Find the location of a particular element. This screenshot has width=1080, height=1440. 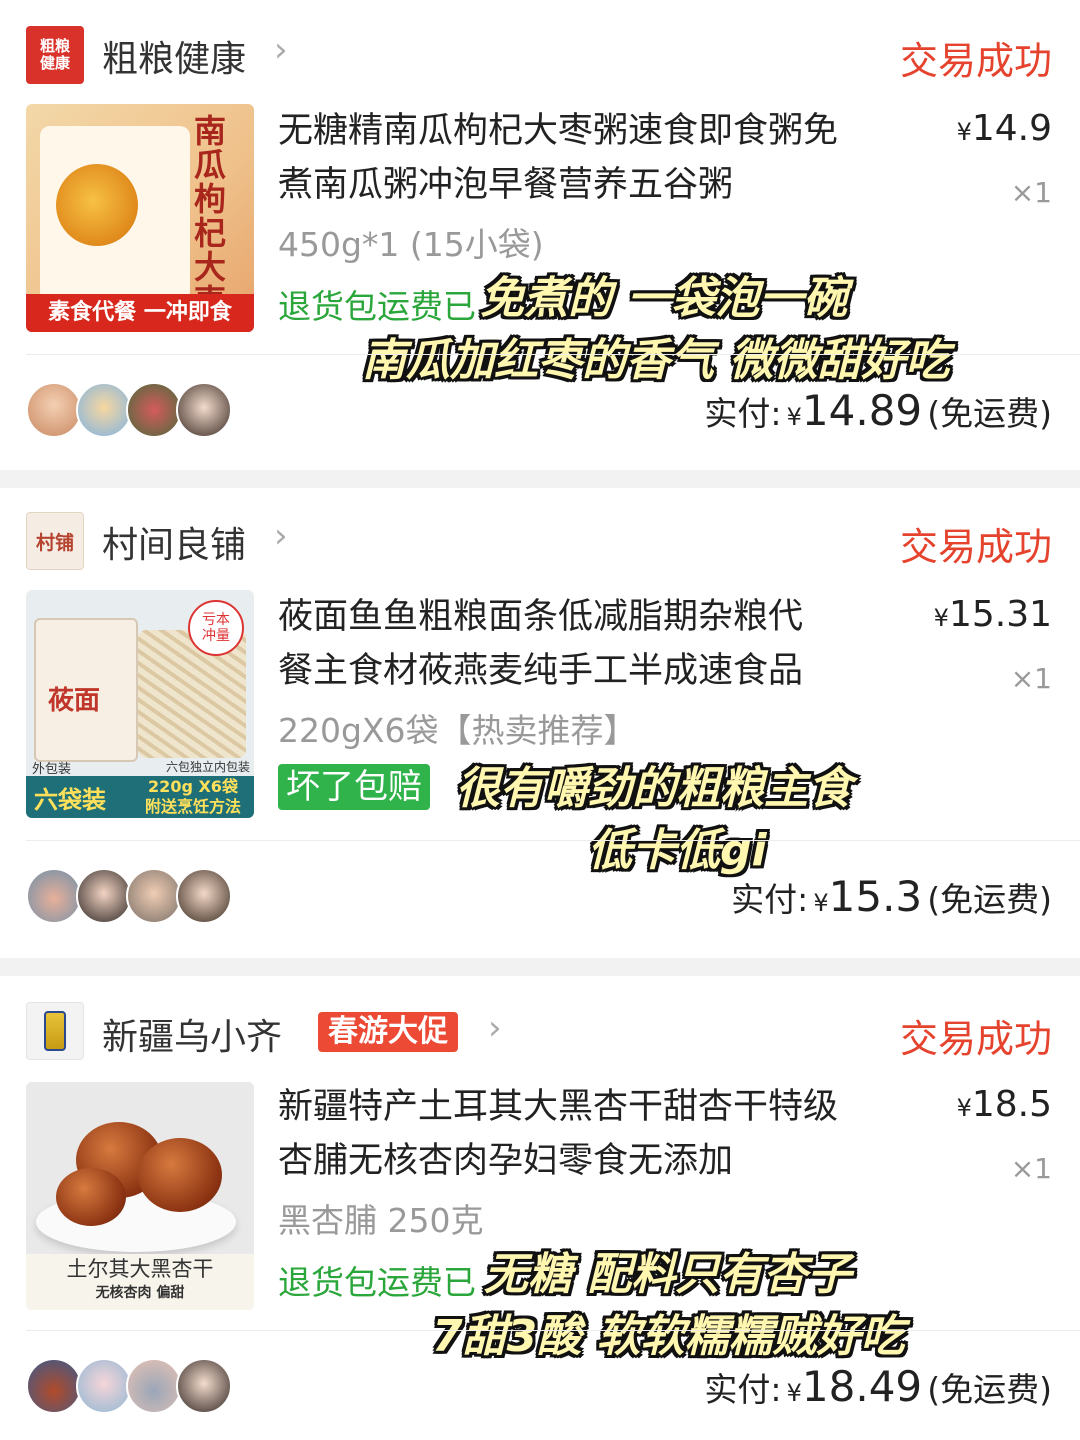

product-package-text: 莜面 is located at coordinates (74, 701).